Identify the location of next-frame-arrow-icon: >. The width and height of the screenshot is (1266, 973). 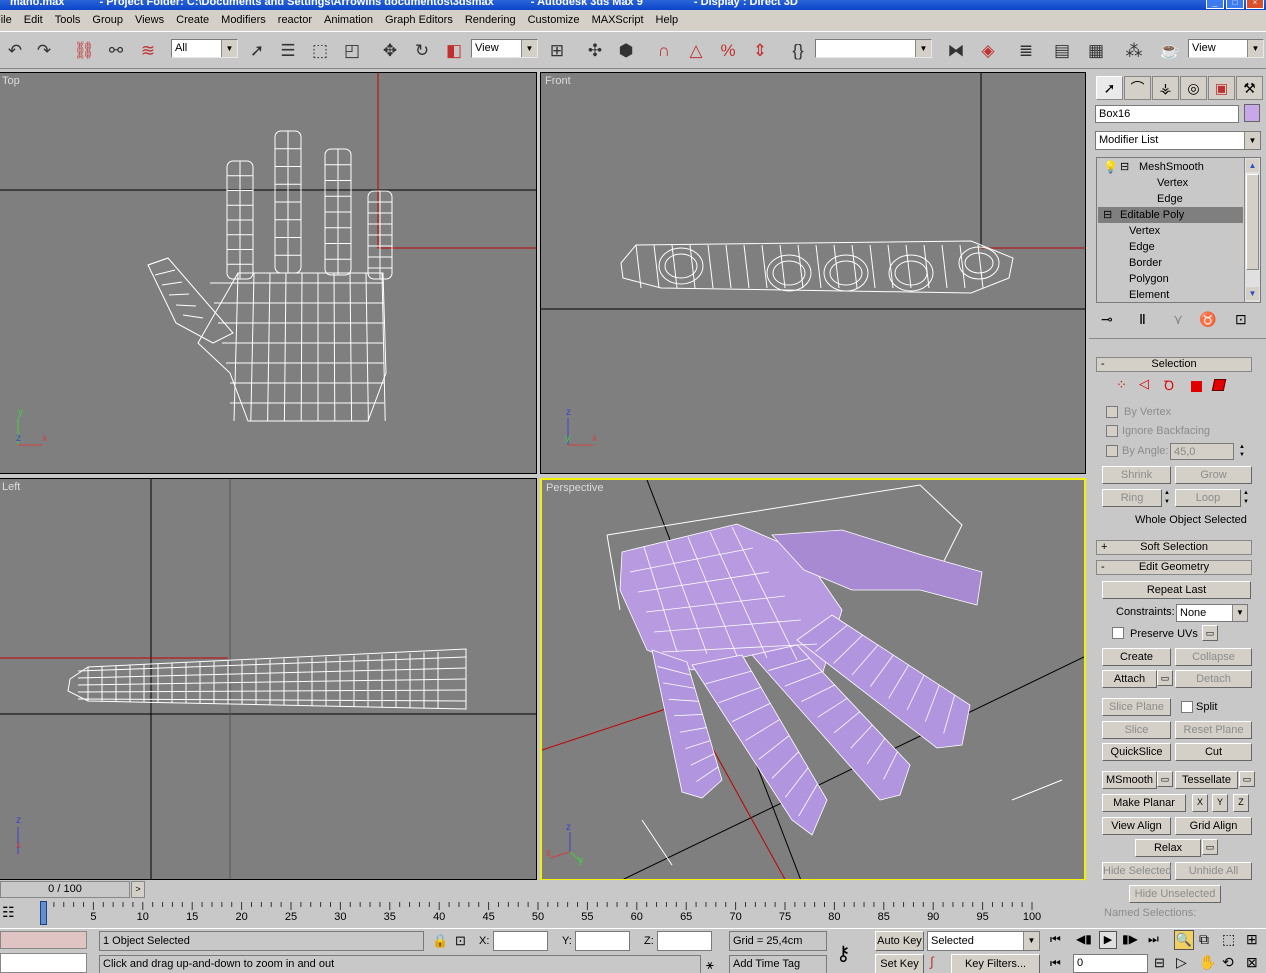
(138, 889).